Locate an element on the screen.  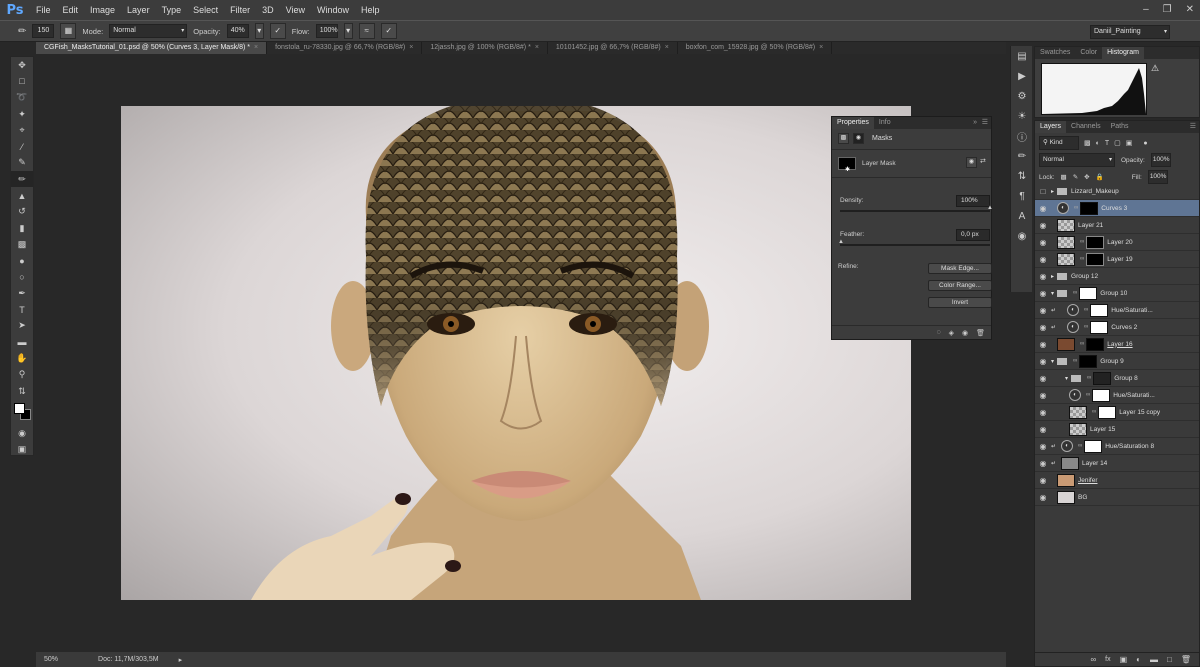
layer-row: ◉ Layer 21 is located at coordinates (1117, 225).